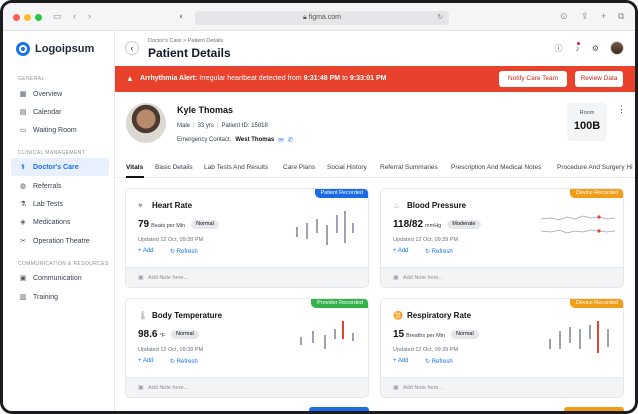 The image size is (638, 414). Describe the element at coordinates (236, 167) in the screenshot. I see `tab-lab-tests: Lab Tests And Results` at that location.